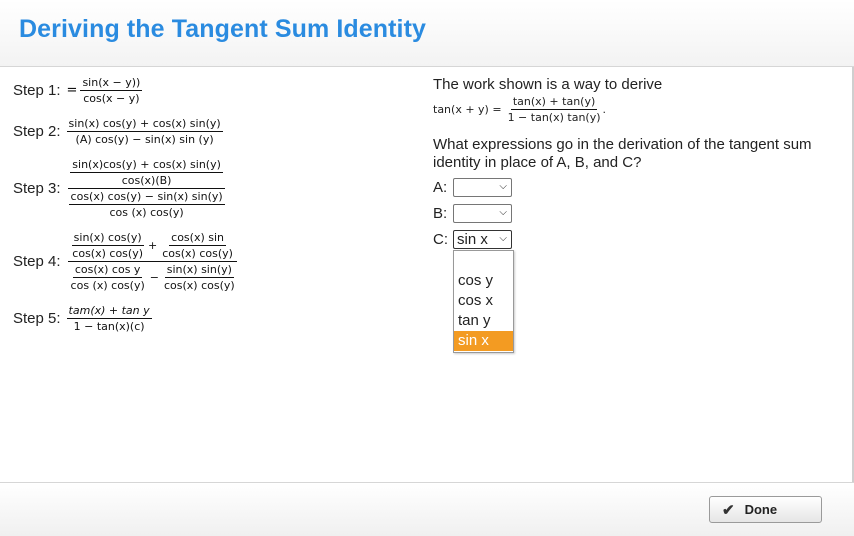 The height and width of the screenshot is (536, 854). I want to click on numerator: cos(x) cos y, so click(107, 270).